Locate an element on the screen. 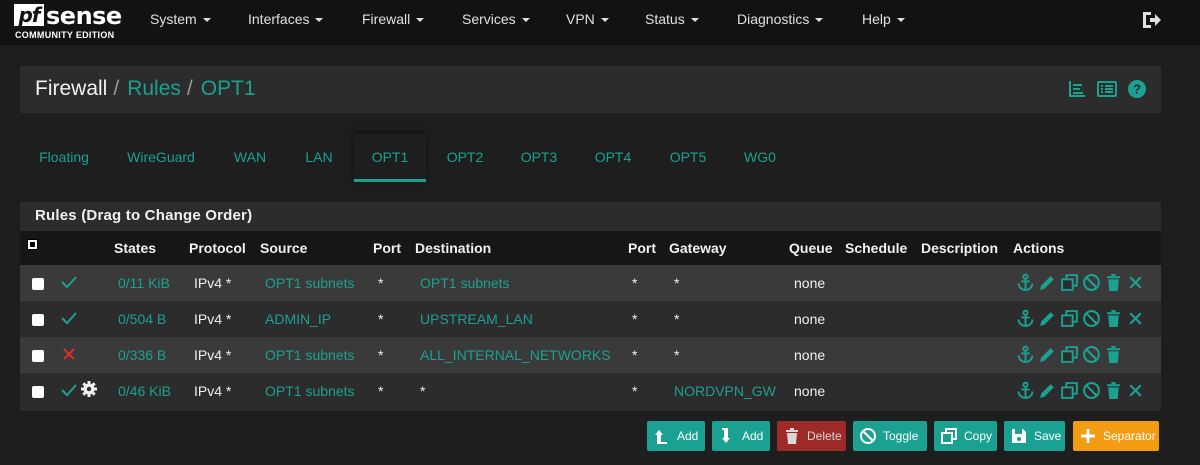  select-all-checkbox is located at coordinates (32, 244).